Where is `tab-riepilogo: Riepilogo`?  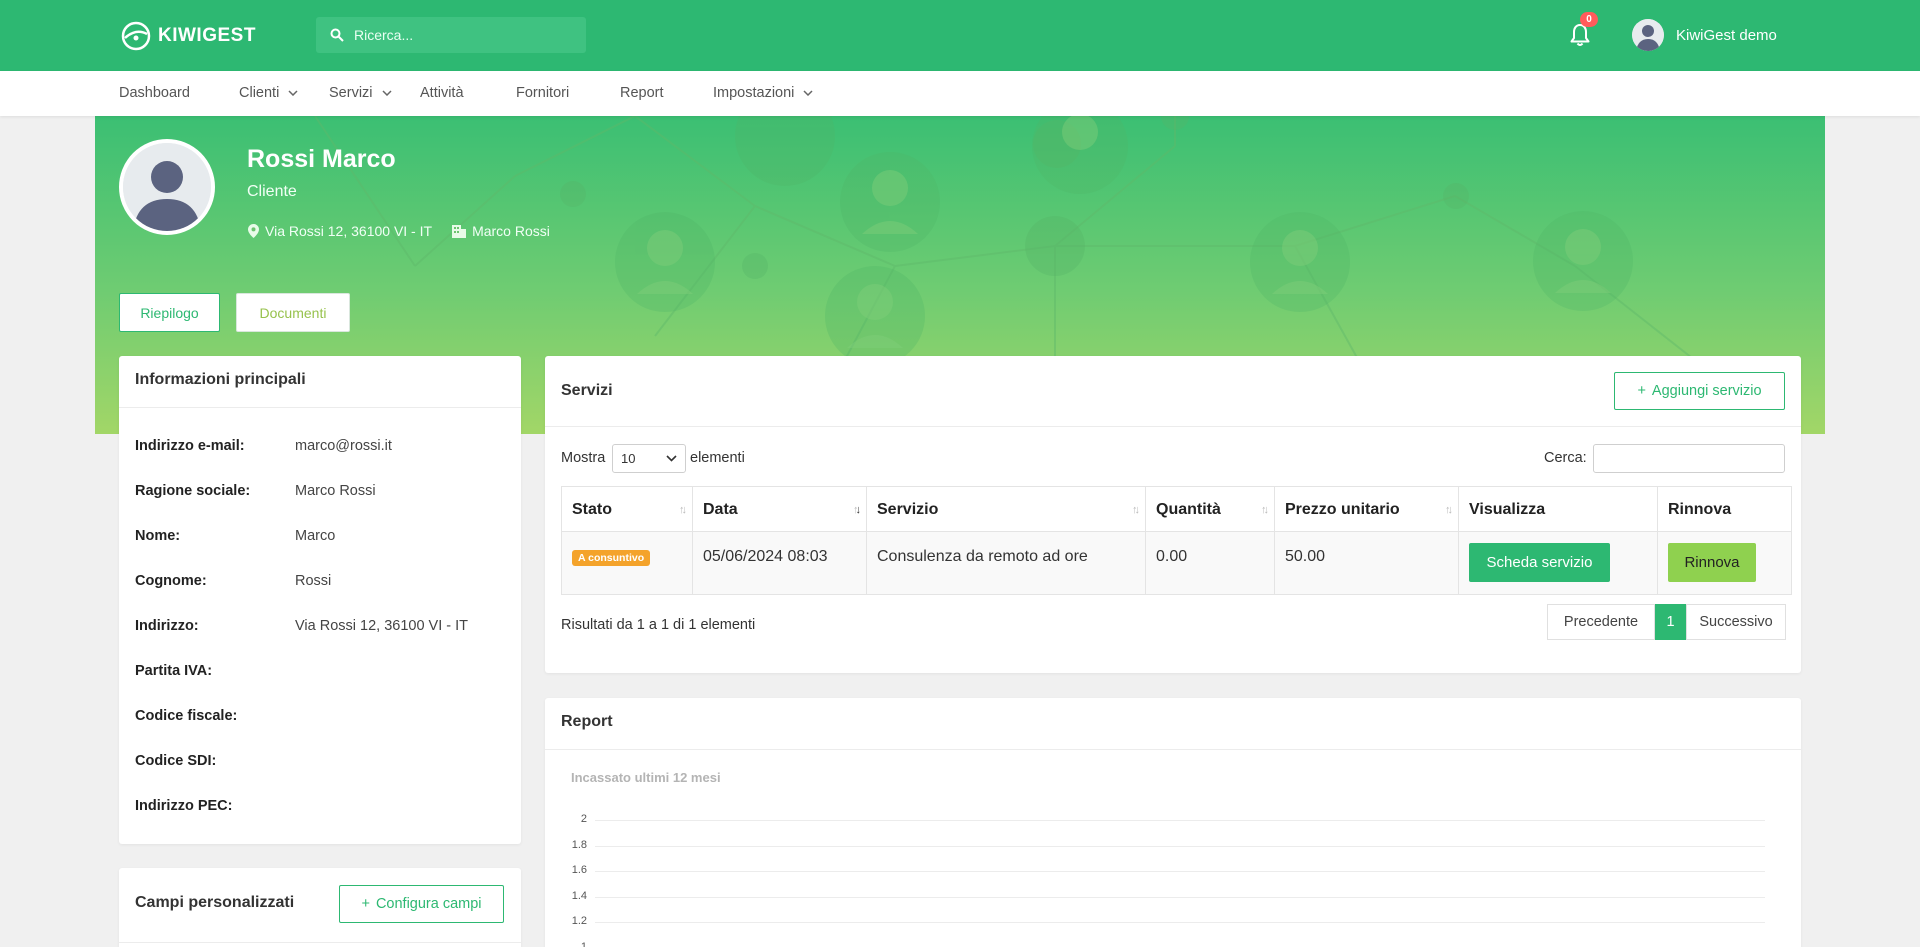
tab-riepilogo: Riepilogo is located at coordinates (169, 312).